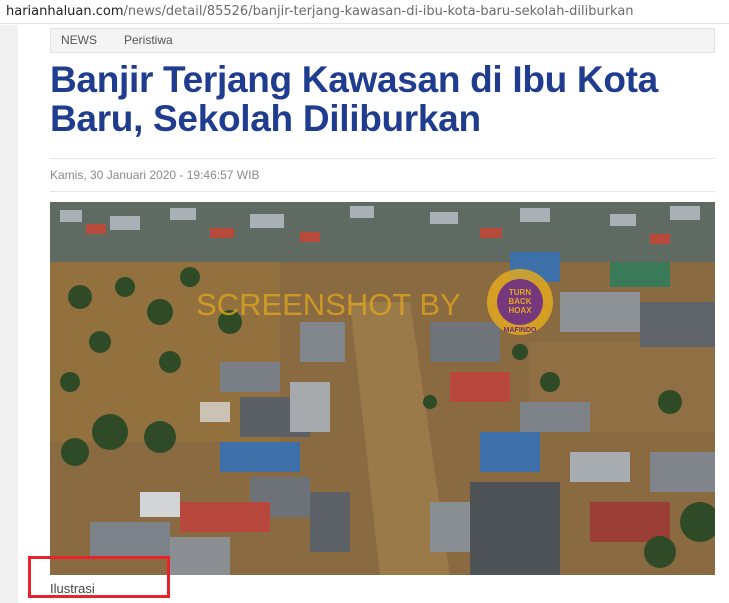  Describe the element at coordinates (148, 40) in the screenshot. I see `breadcrumb-peristiwa: Peristiwa` at that location.